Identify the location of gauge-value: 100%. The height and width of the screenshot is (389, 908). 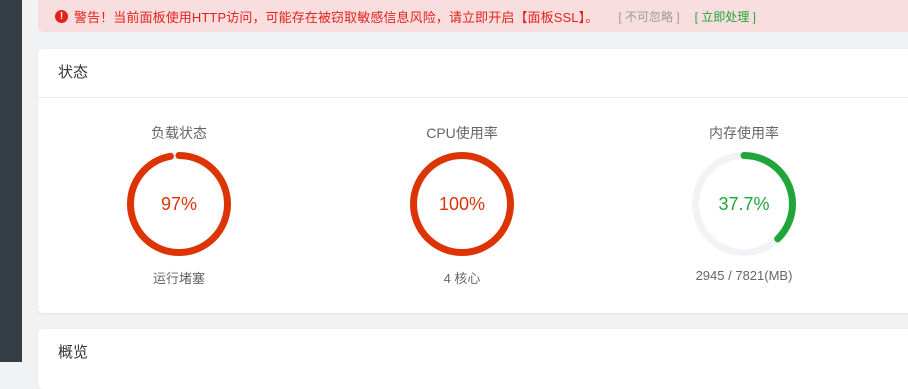
(462, 204).